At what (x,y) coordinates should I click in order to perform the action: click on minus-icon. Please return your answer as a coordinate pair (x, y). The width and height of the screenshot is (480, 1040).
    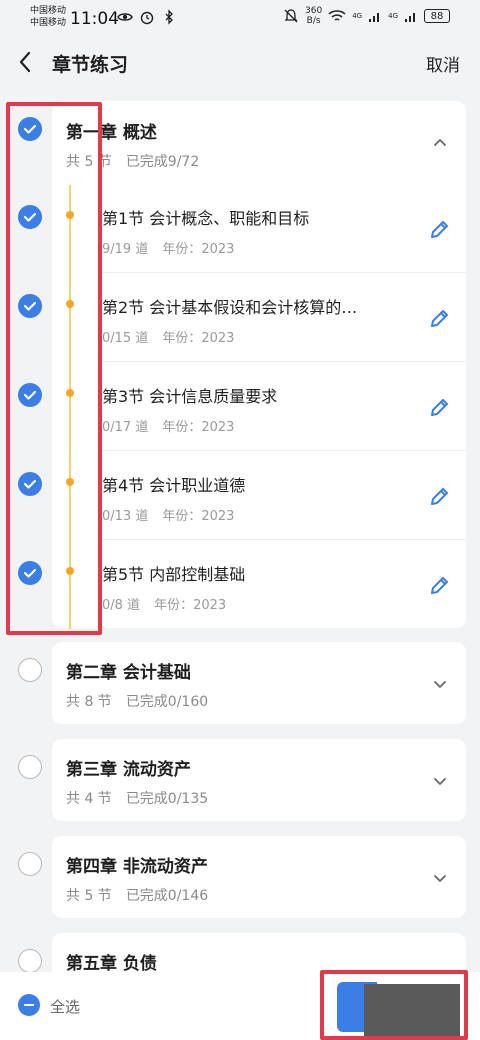
    Looking at the image, I should click on (29, 1005).